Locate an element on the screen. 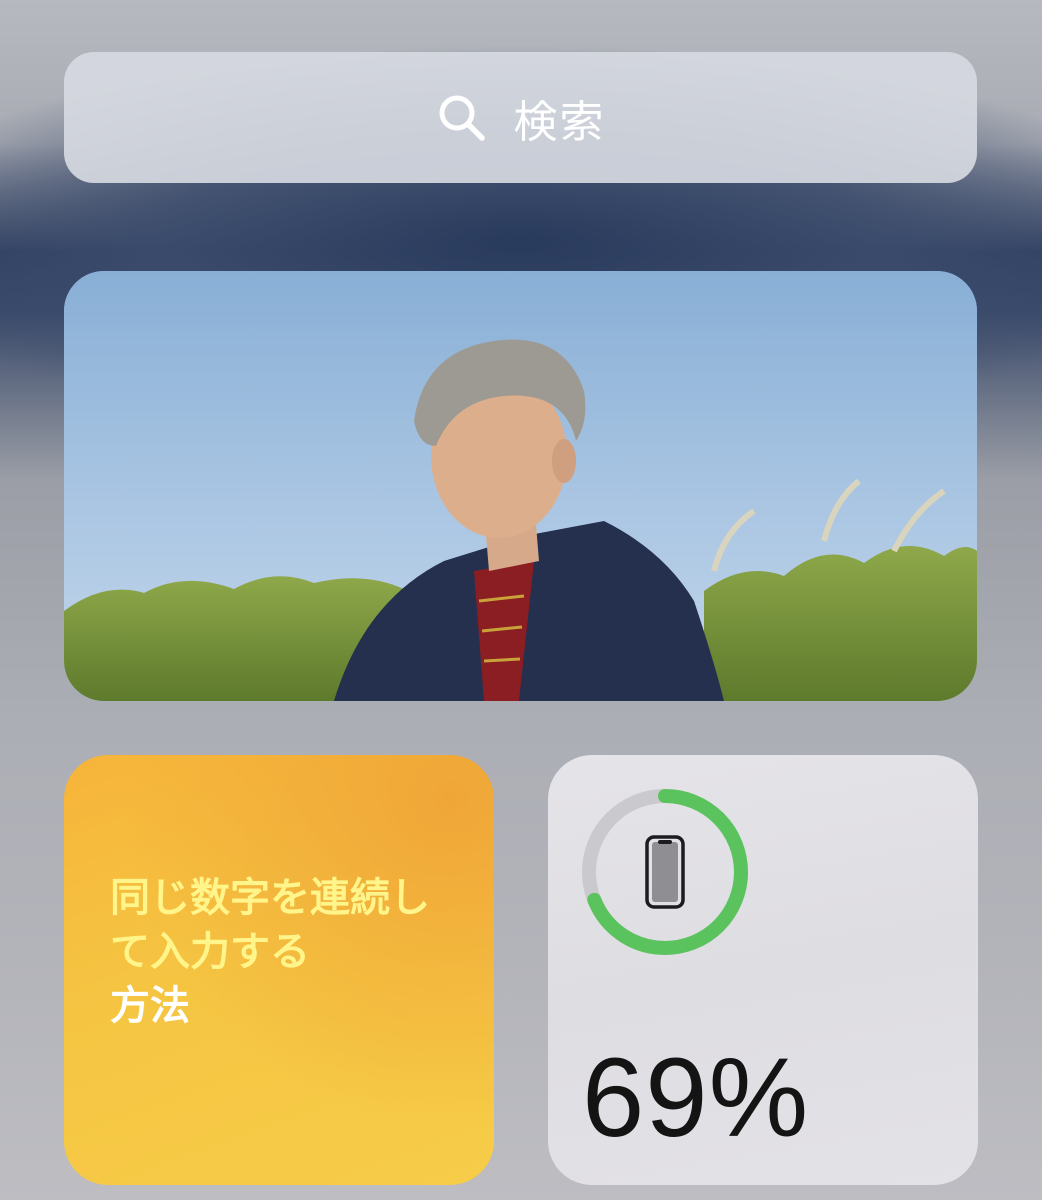 Image resolution: width=1042 pixels, height=1200 pixels. notes-widget: 同じ数字を連続して入力する 方法 is located at coordinates (279, 970).